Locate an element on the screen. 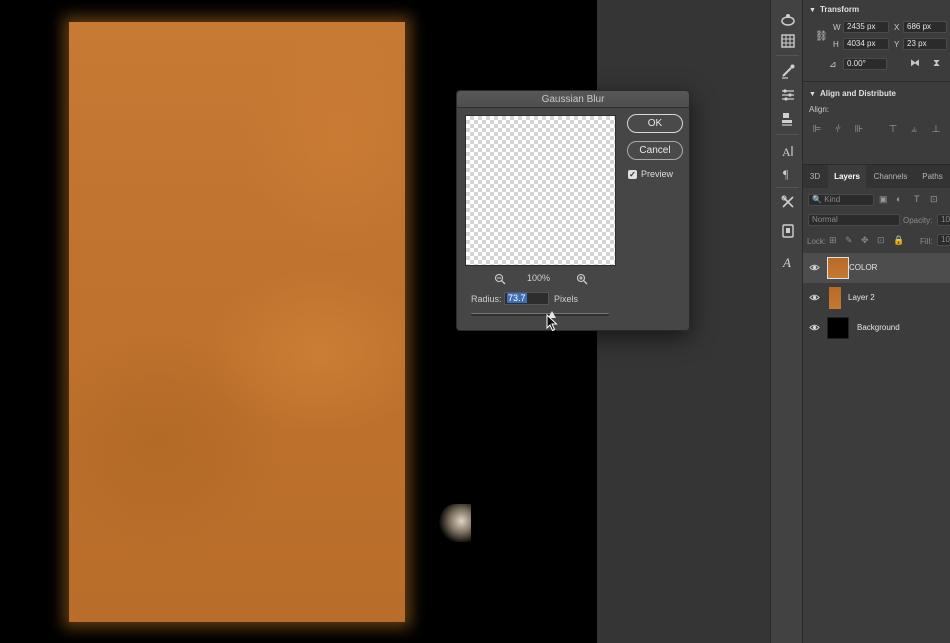 The height and width of the screenshot is (643, 950). adjustments-icon is located at coordinates (788, 95).